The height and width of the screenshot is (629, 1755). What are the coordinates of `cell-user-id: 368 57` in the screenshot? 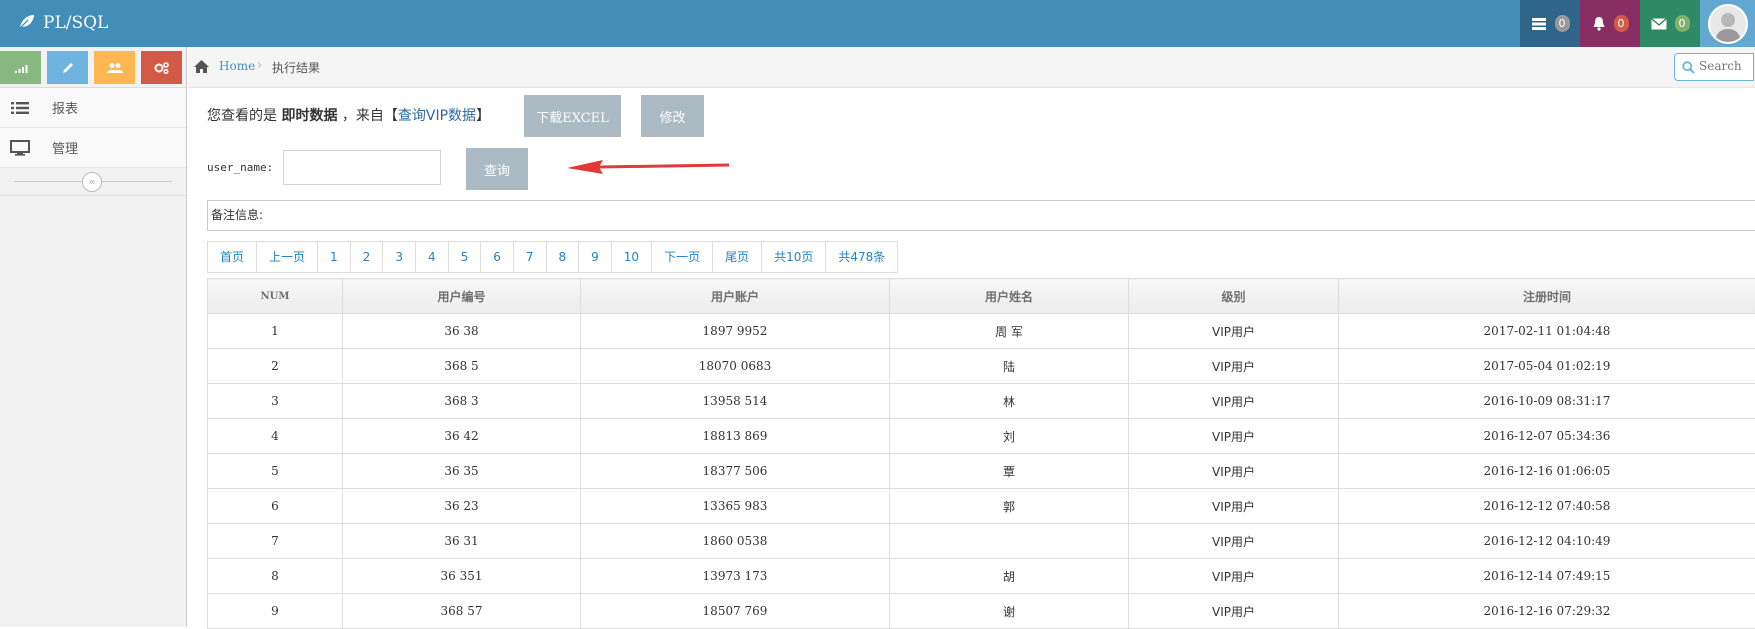 It's located at (462, 611).